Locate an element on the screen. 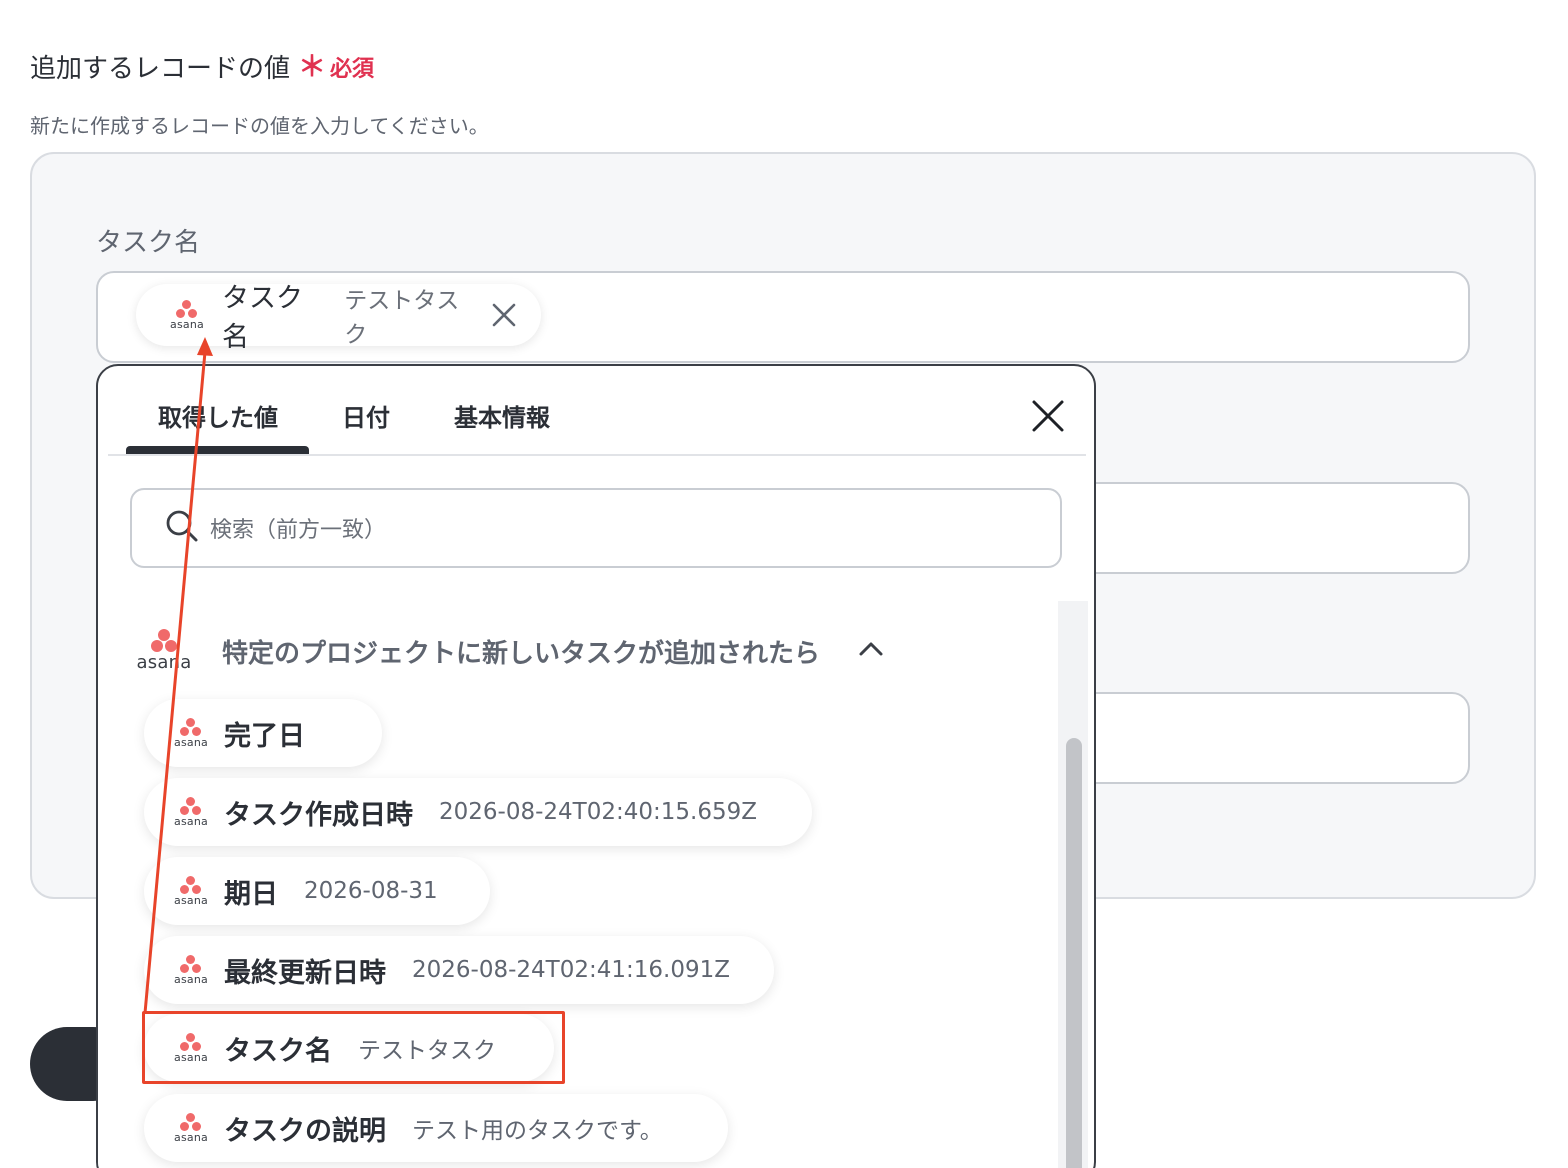 The width and height of the screenshot is (1568, 1168). search-placeholder: 検索（前方一致） is located at coordinates (298, 530).